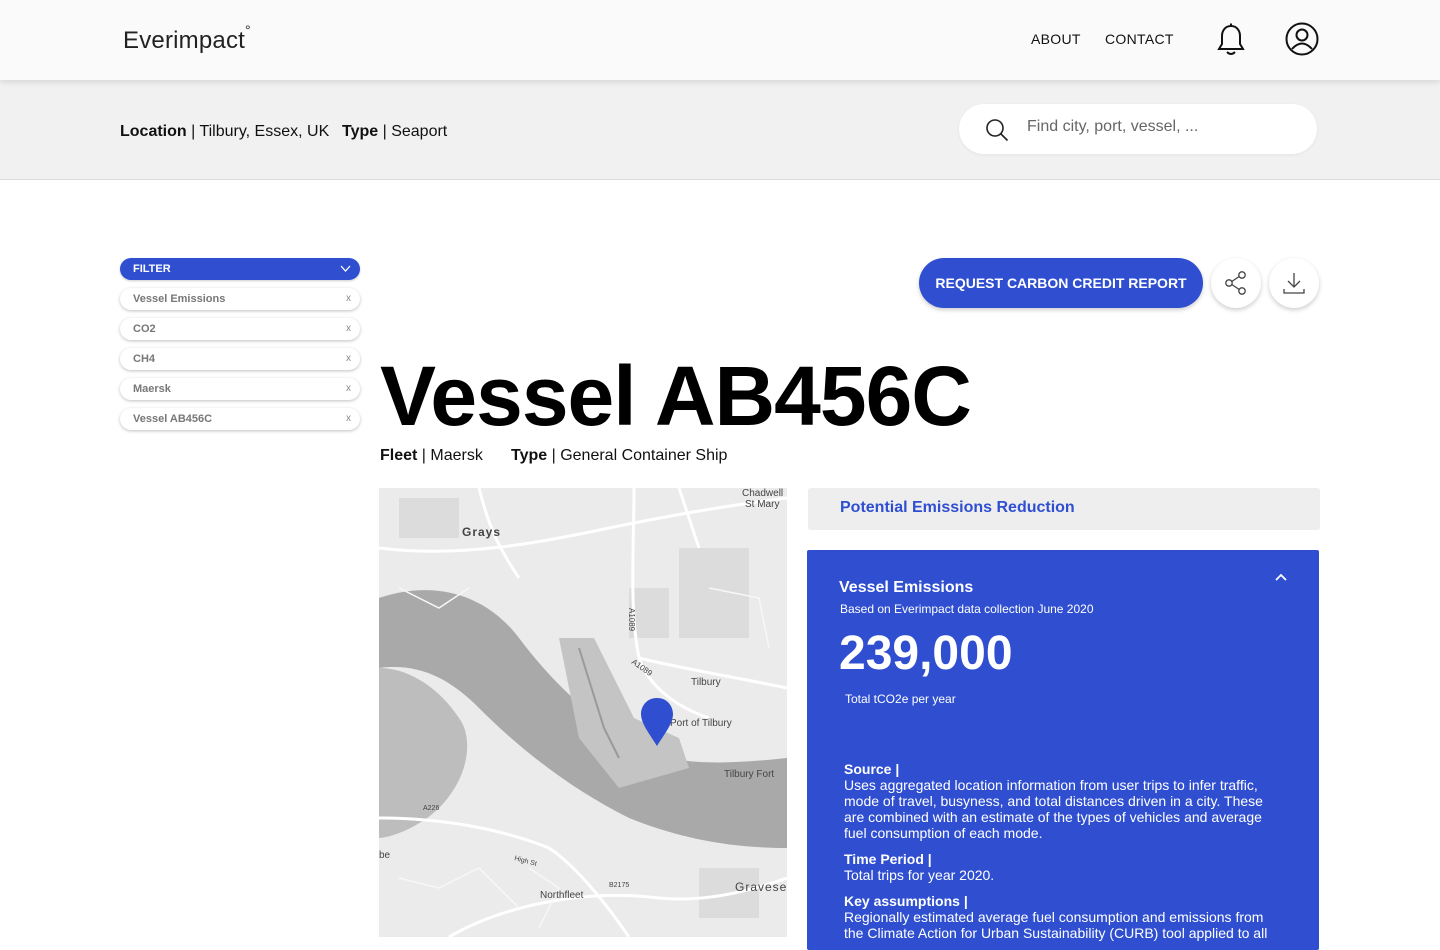 Image resolution: width=1440 pixels, height=950 pixels. Describe the element at coordinates (900, 699) in the screenshot. I see `emissions-unit: Total tCO2e per year` at that location.